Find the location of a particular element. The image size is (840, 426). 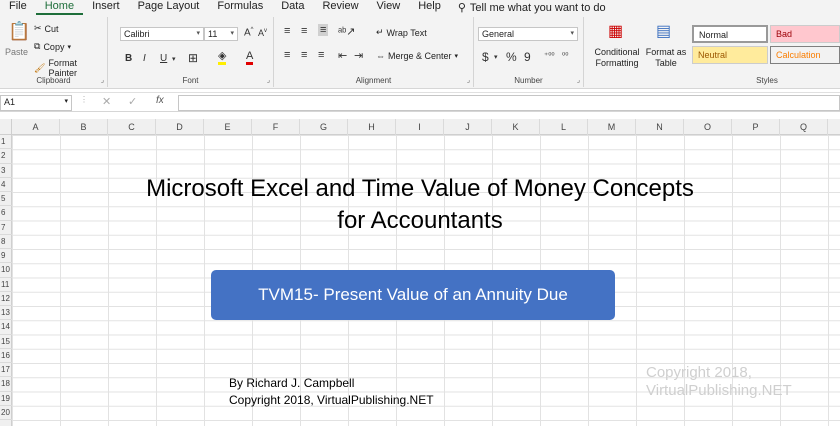

column-header: O is located at coordinates (708, 127).